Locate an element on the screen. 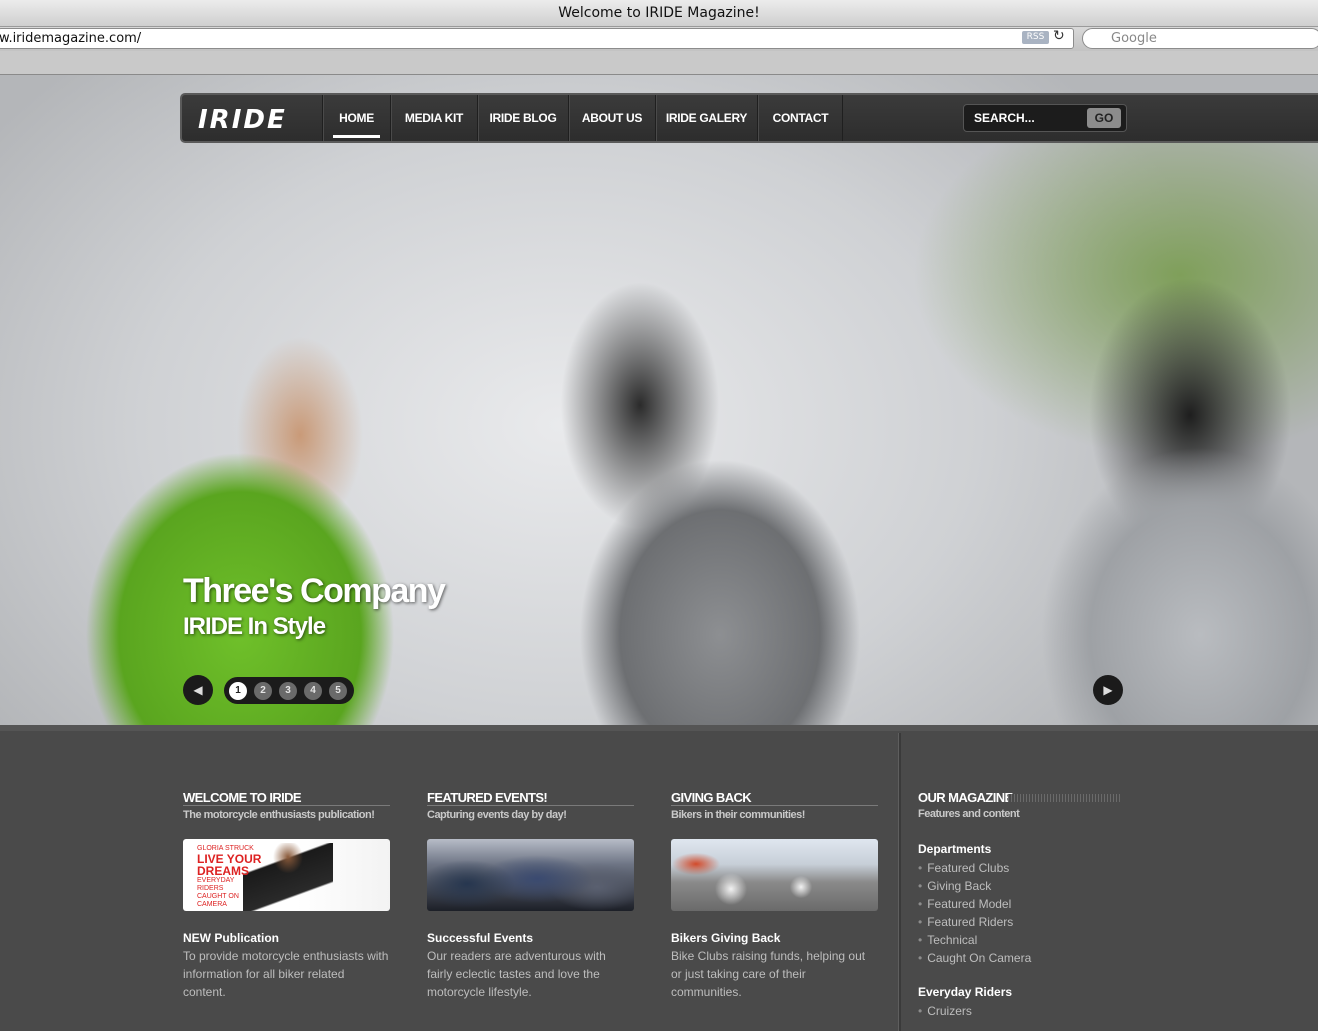 This screenshot has height=1031, width=1318. nav-media-kit: MEDIA KIT is located at coordinates (433, 118).